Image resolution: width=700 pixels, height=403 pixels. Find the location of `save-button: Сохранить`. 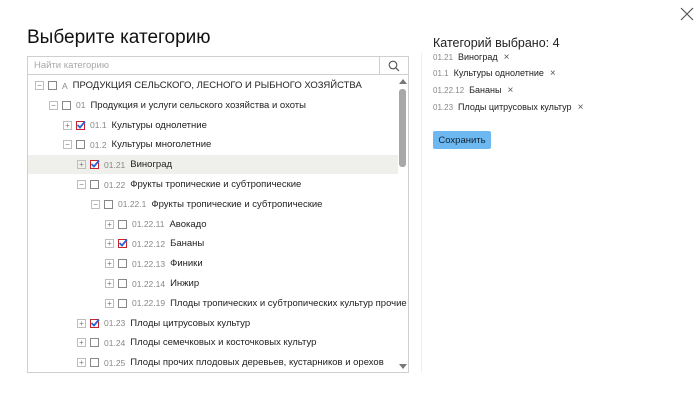

save-button: Сохранить is located at coordinates (462, 140).